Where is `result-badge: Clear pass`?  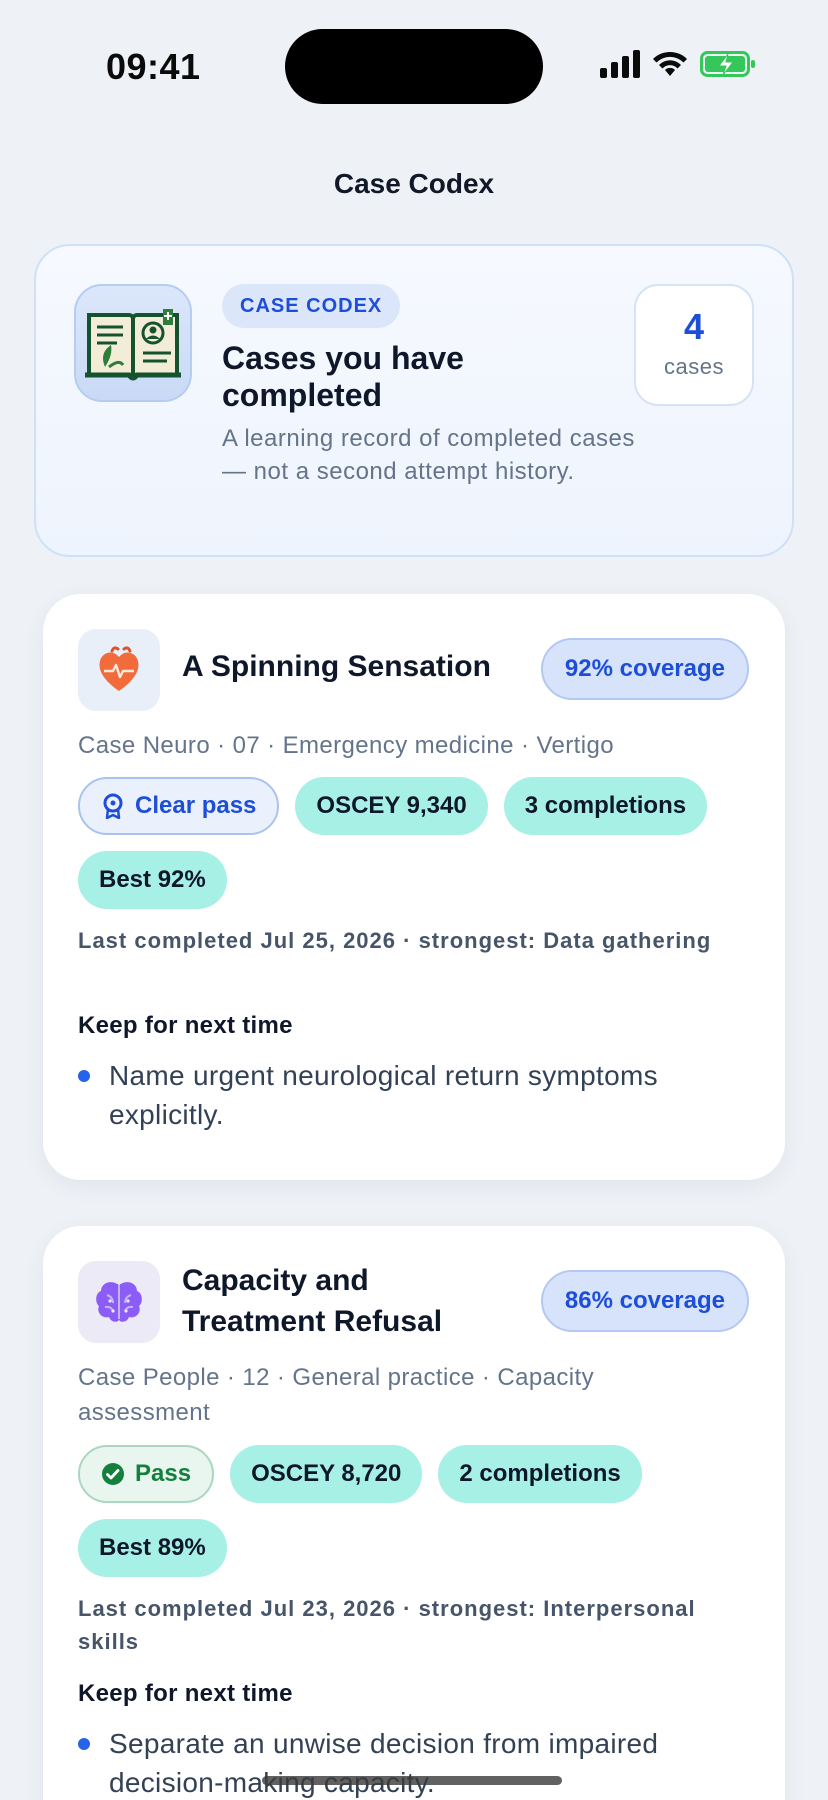 result-badge: Clear pass is located at coordinates (179, 806).